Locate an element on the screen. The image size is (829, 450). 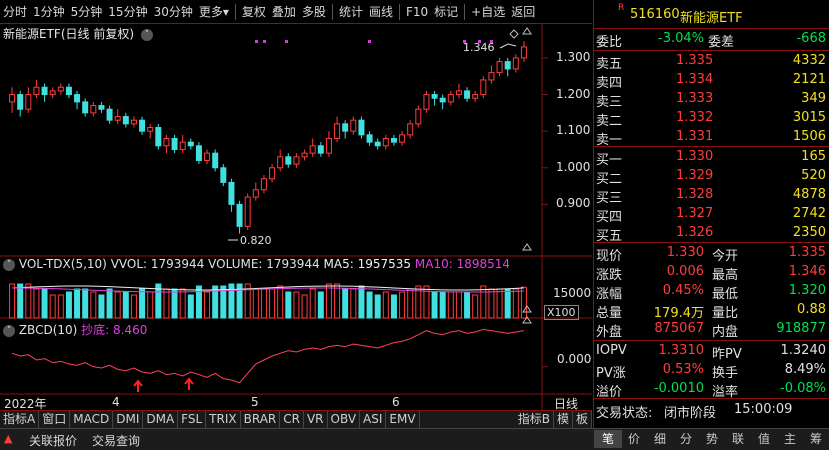
indicator-tab-0: 指标A is located at coordinates (20, 419).